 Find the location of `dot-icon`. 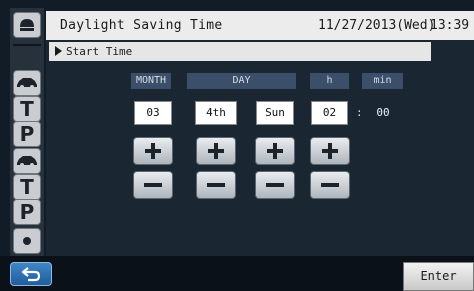

dot-icon is located at coordinates (27, 241).